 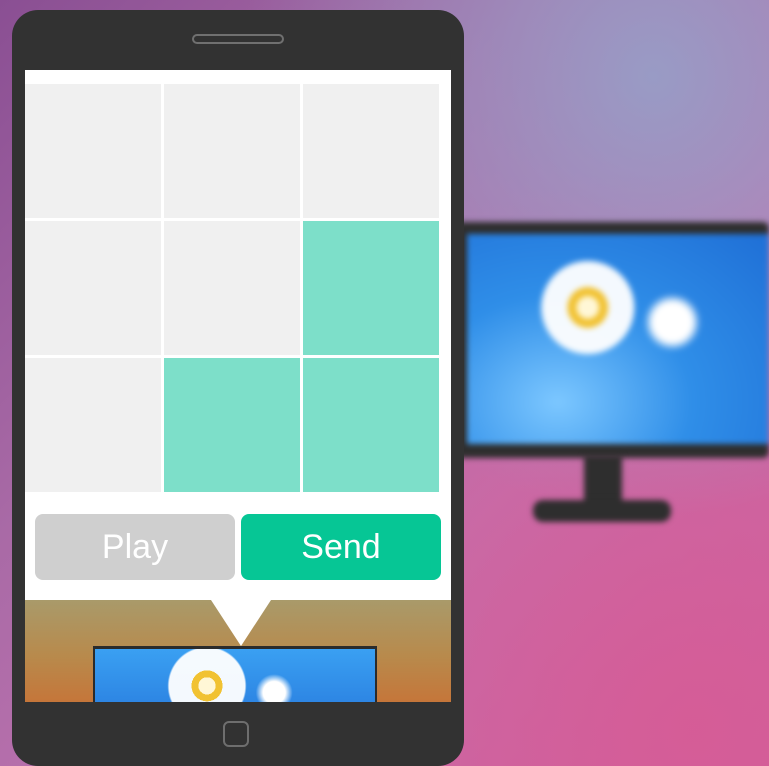 I want to click on action-bar: Play Send, so click(x=238, y=547).